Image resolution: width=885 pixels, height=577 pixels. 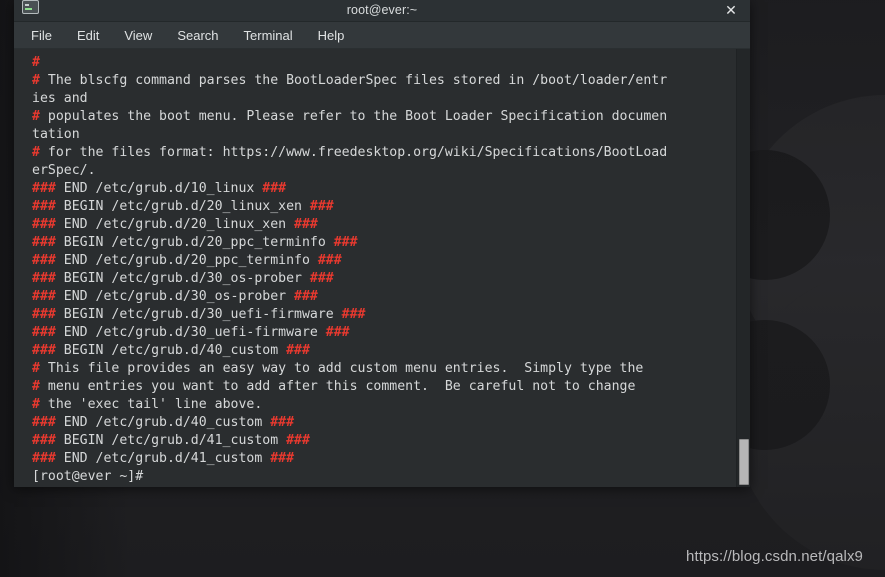 What do you see at coordinates (384, 189) in the screenshot?
I see `terminal-line: ### END /etc/grub.d/10_linux ###` at bounding box center [384, 189].